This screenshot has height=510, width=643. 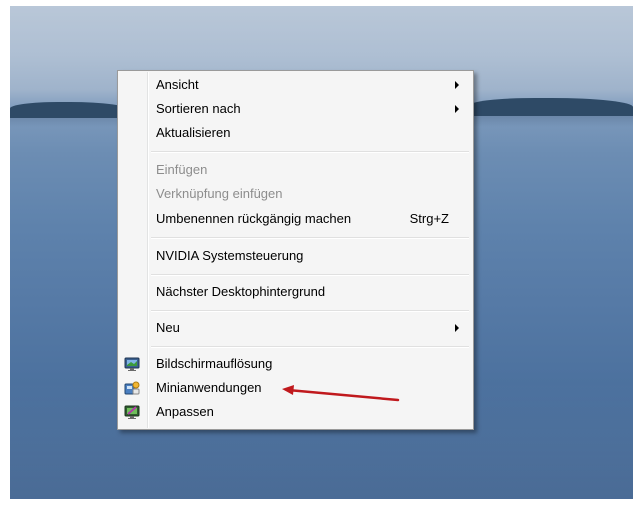 I want to click on menu-item-undo-rename: Umbenennen rückgängig machen Strg+Z, so click(x=295, y=219).